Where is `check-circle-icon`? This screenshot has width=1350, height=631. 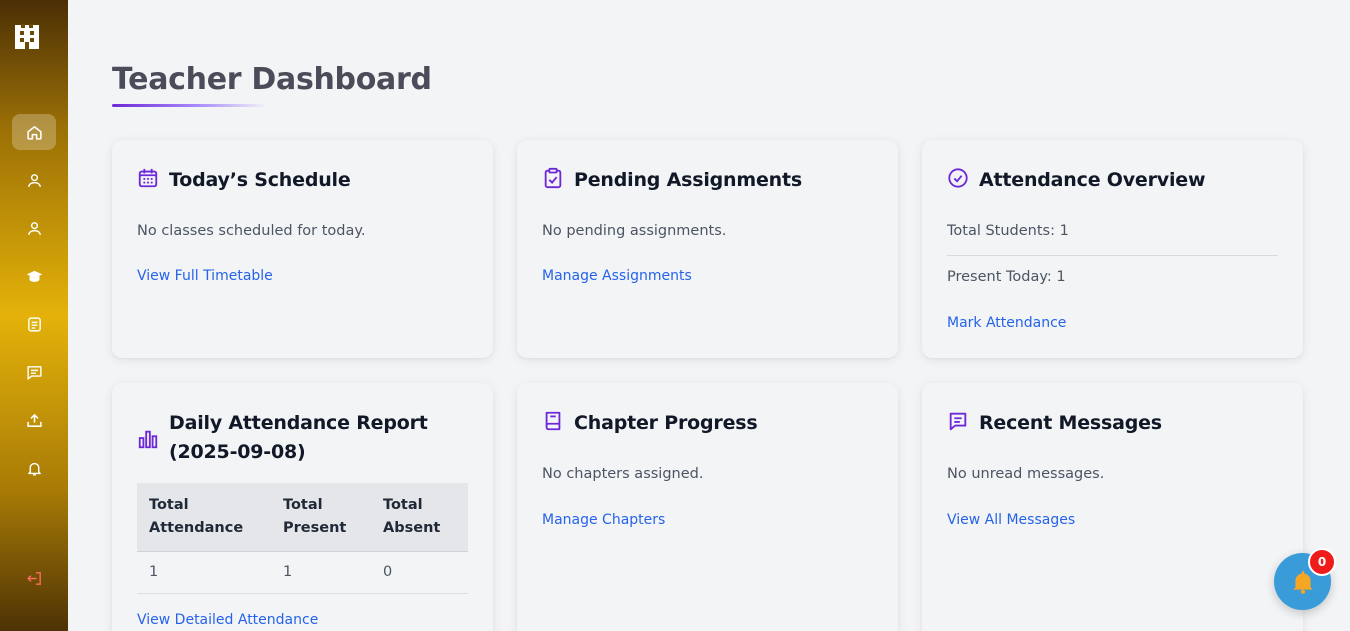
check-circle-icon is located at coordinates (958, 178).